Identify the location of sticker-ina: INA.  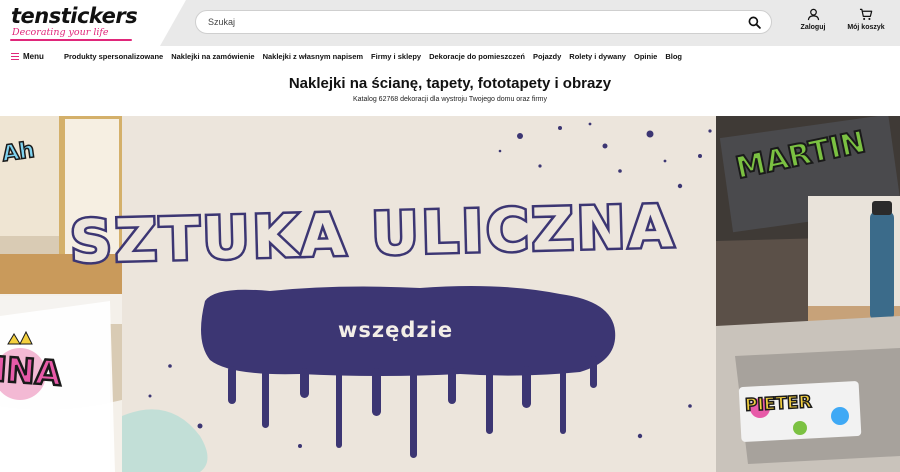
(32, 371).